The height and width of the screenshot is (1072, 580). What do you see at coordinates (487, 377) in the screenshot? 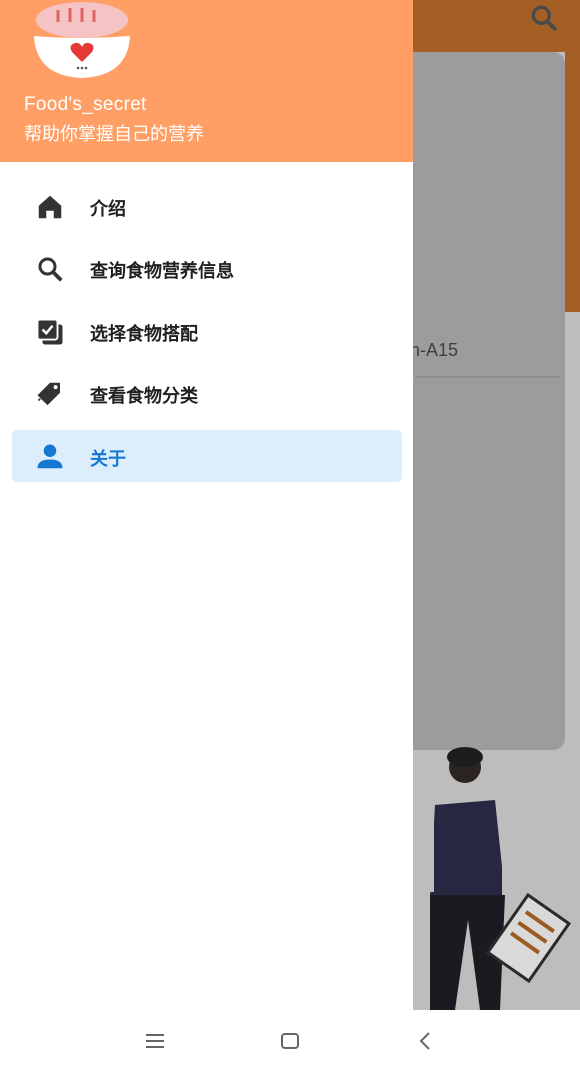
I see `background-divider` at bounding box center [487, 377].